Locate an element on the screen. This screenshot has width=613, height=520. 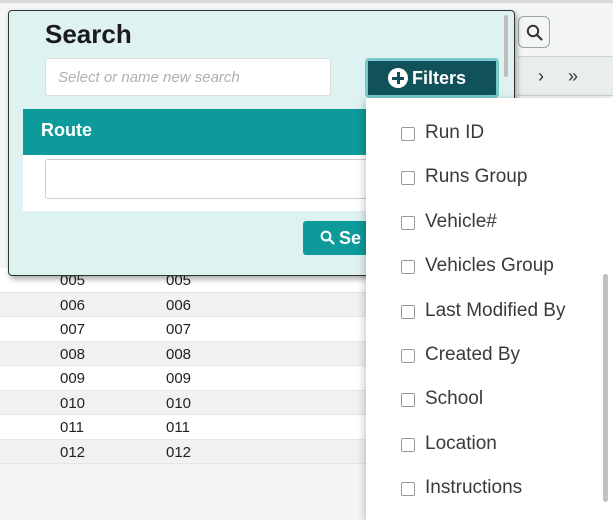
dropdown-scrollbar is located at coordinates (605, 388).